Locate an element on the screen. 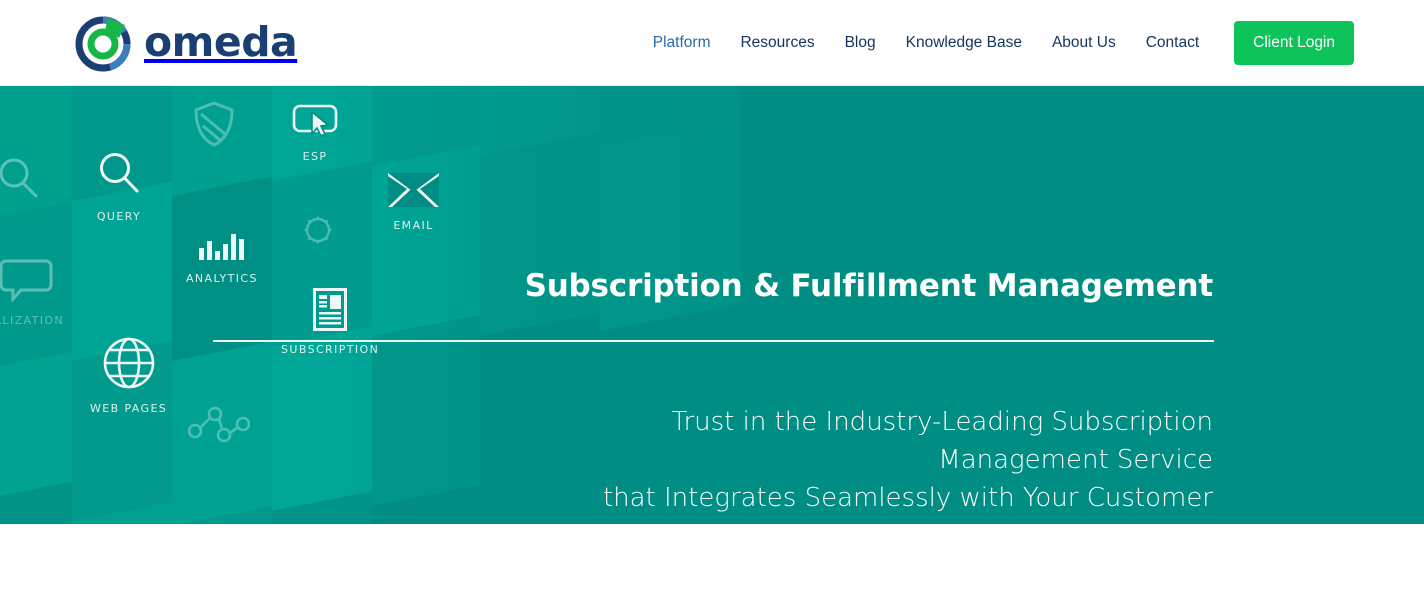  hero-tile-esp: ESP is located at coordinates (315, 133).